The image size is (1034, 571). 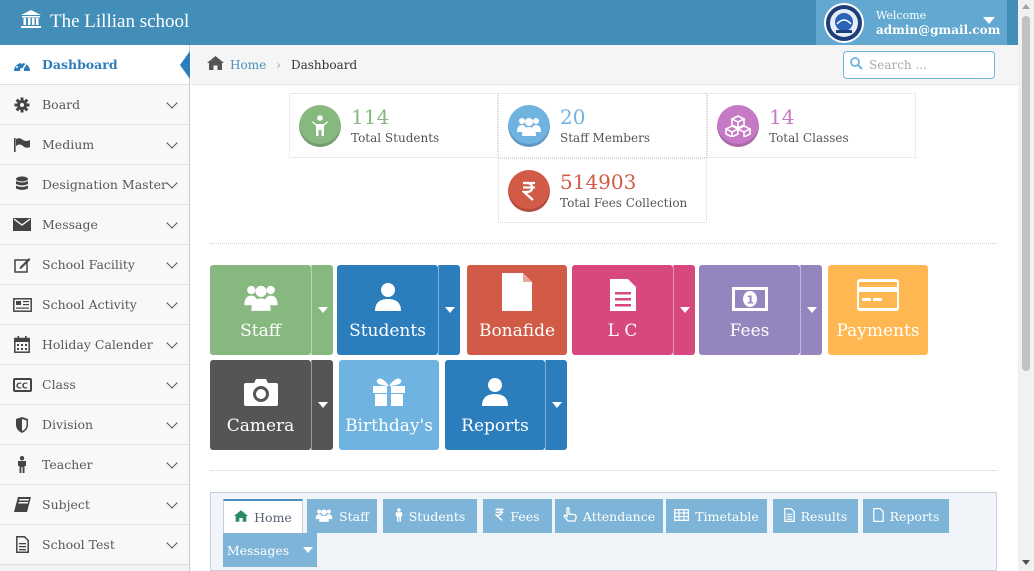 What do you see at coordinates (273, 517) in the screenshot?
I see `tab-label: Home` at bounding box center [273, 517].